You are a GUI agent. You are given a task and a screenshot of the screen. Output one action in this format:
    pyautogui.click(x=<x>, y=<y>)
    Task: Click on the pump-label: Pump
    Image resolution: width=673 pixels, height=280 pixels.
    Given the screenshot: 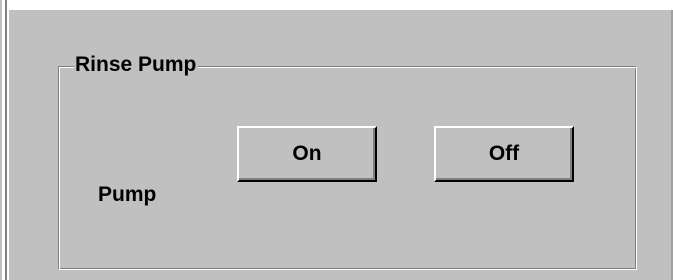 What is the action you would take?
    pyautogui.click(x=127, y=194)
    